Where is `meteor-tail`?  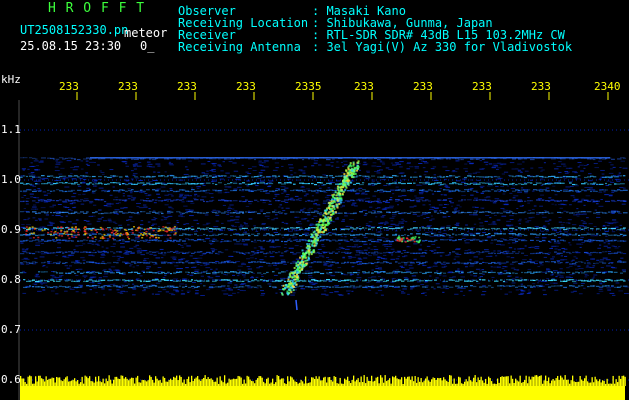 meteor-tail is located at coordinates (296, 305).